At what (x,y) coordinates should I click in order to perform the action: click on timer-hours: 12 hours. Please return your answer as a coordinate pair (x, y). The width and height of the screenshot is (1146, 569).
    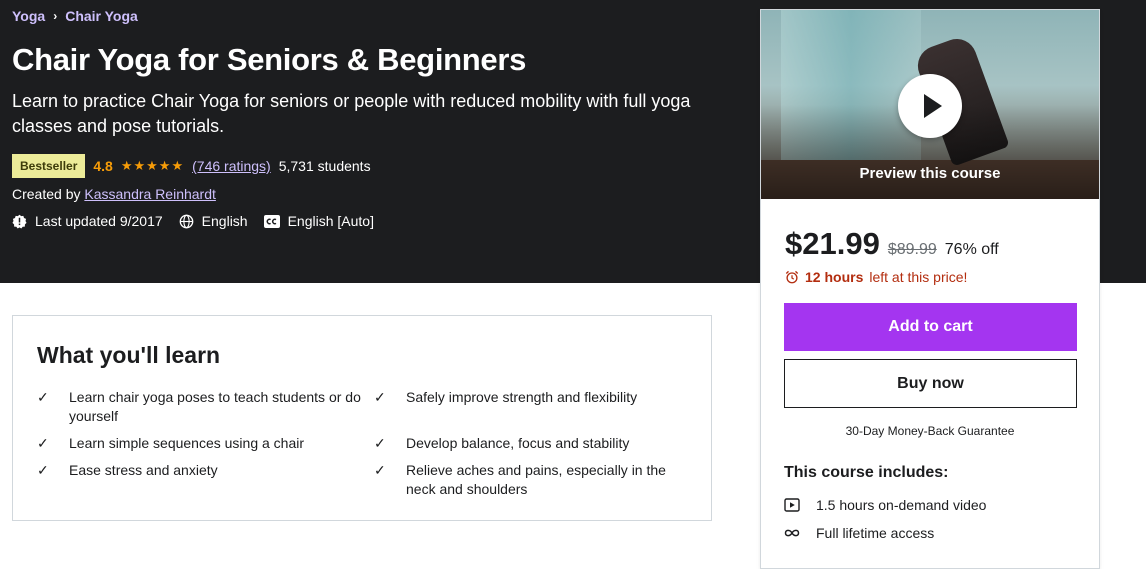
    Looking at the image, I should click on (834, 277).